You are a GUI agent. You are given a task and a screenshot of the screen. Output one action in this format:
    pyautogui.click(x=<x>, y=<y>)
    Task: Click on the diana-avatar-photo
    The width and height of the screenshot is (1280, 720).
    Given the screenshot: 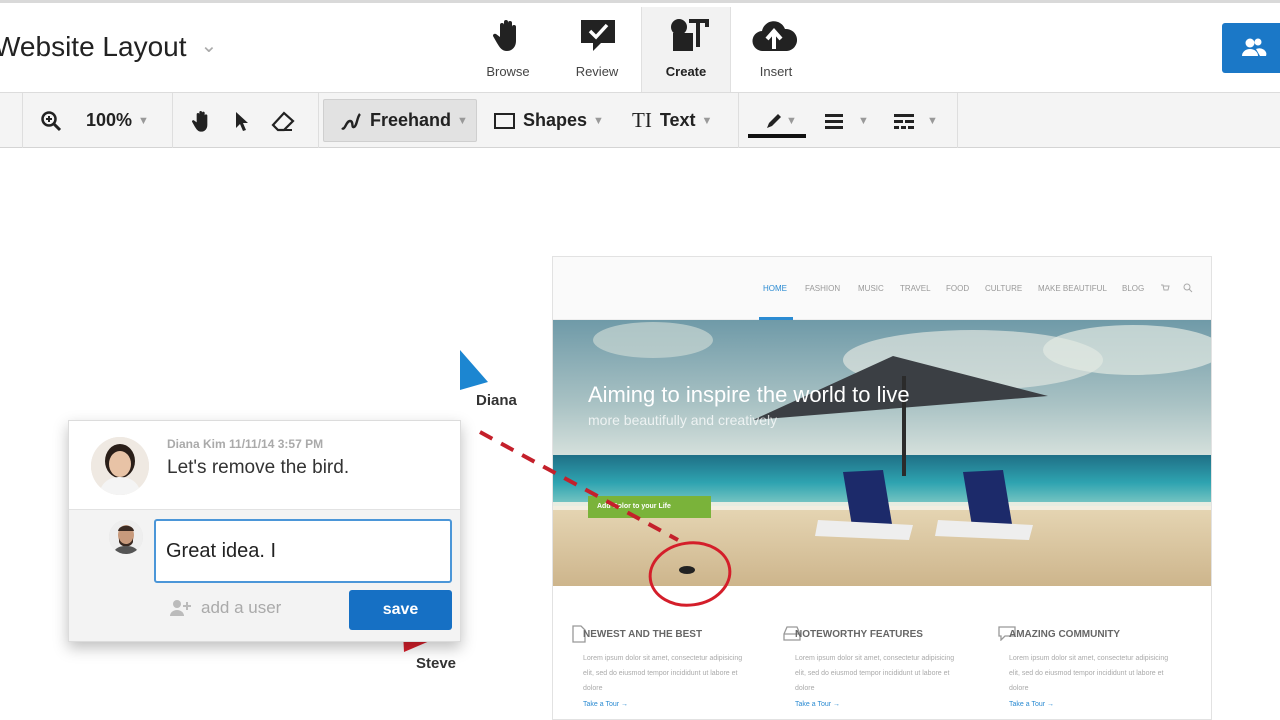 What is the action you would take?
    pyautogui.click(x=120, y=466)
    